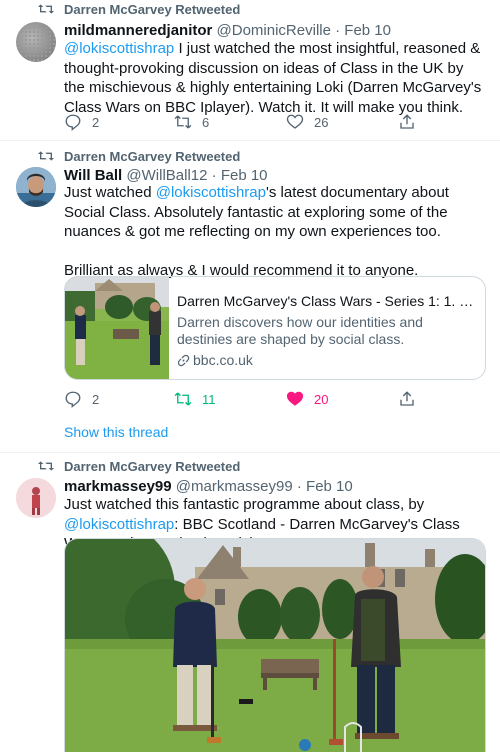 This screenshot has height=752, width=500. What do you see at coordinates (195, 399) in the screenshot?
I see `retweet-button: 11` at bounding box center [195, 399].